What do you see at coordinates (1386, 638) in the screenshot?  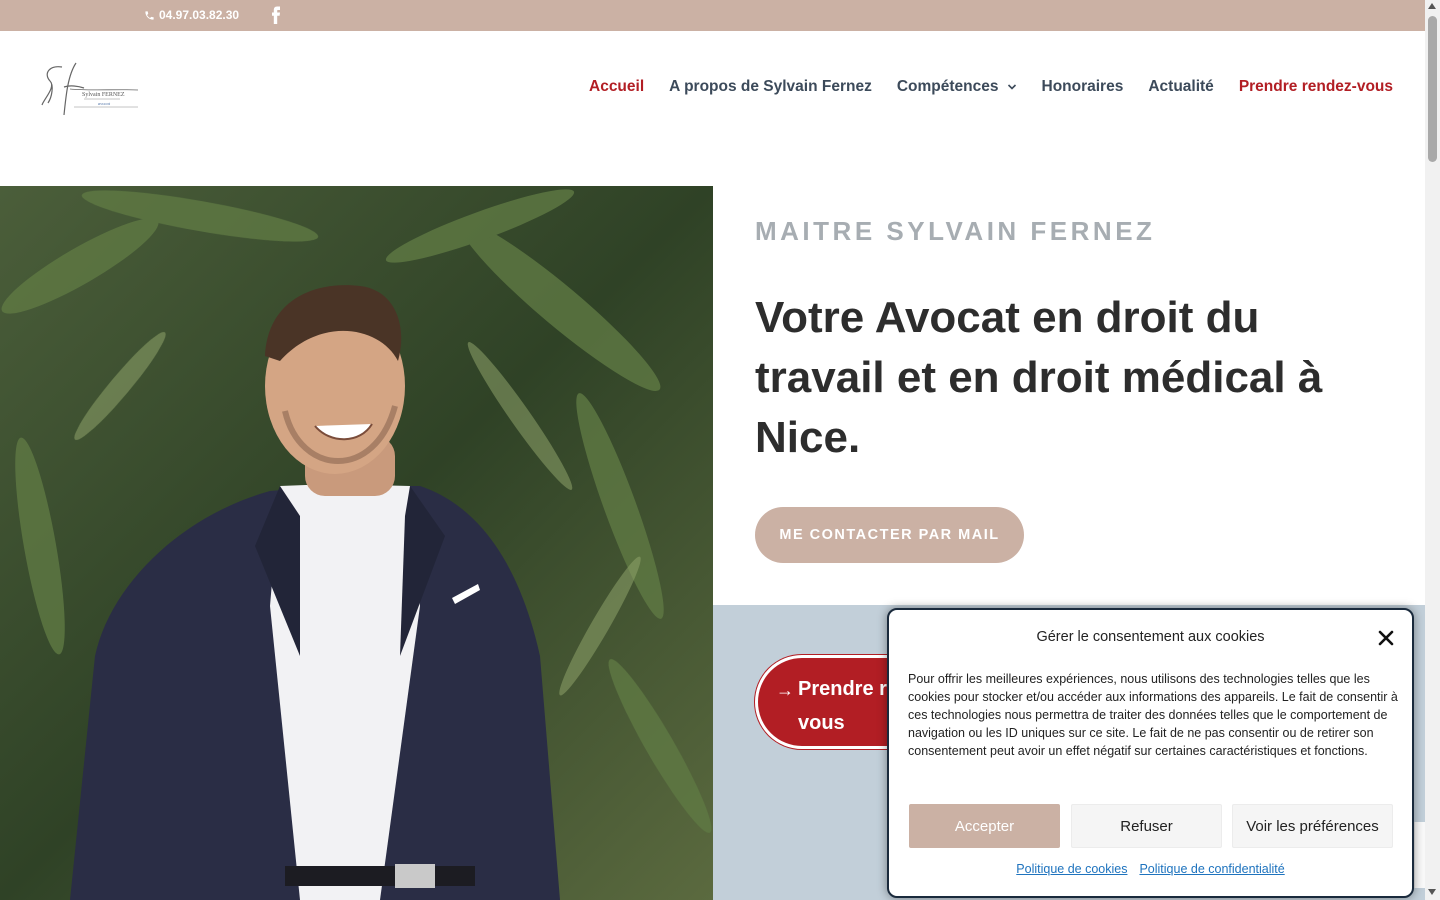 I see `close-icon` at bounding box center [1386, 638].